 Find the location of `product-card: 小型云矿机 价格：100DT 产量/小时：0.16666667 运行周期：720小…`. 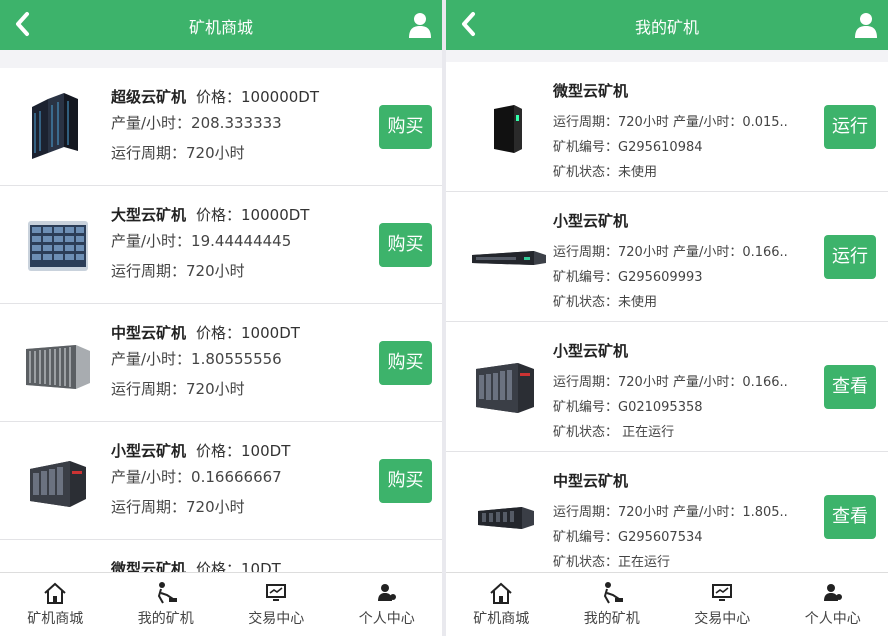

product-card: 小型云矿机 价格：100DT 产量/小时：0.16666667 运行周期：720小… is located at coordinates (221, 481).